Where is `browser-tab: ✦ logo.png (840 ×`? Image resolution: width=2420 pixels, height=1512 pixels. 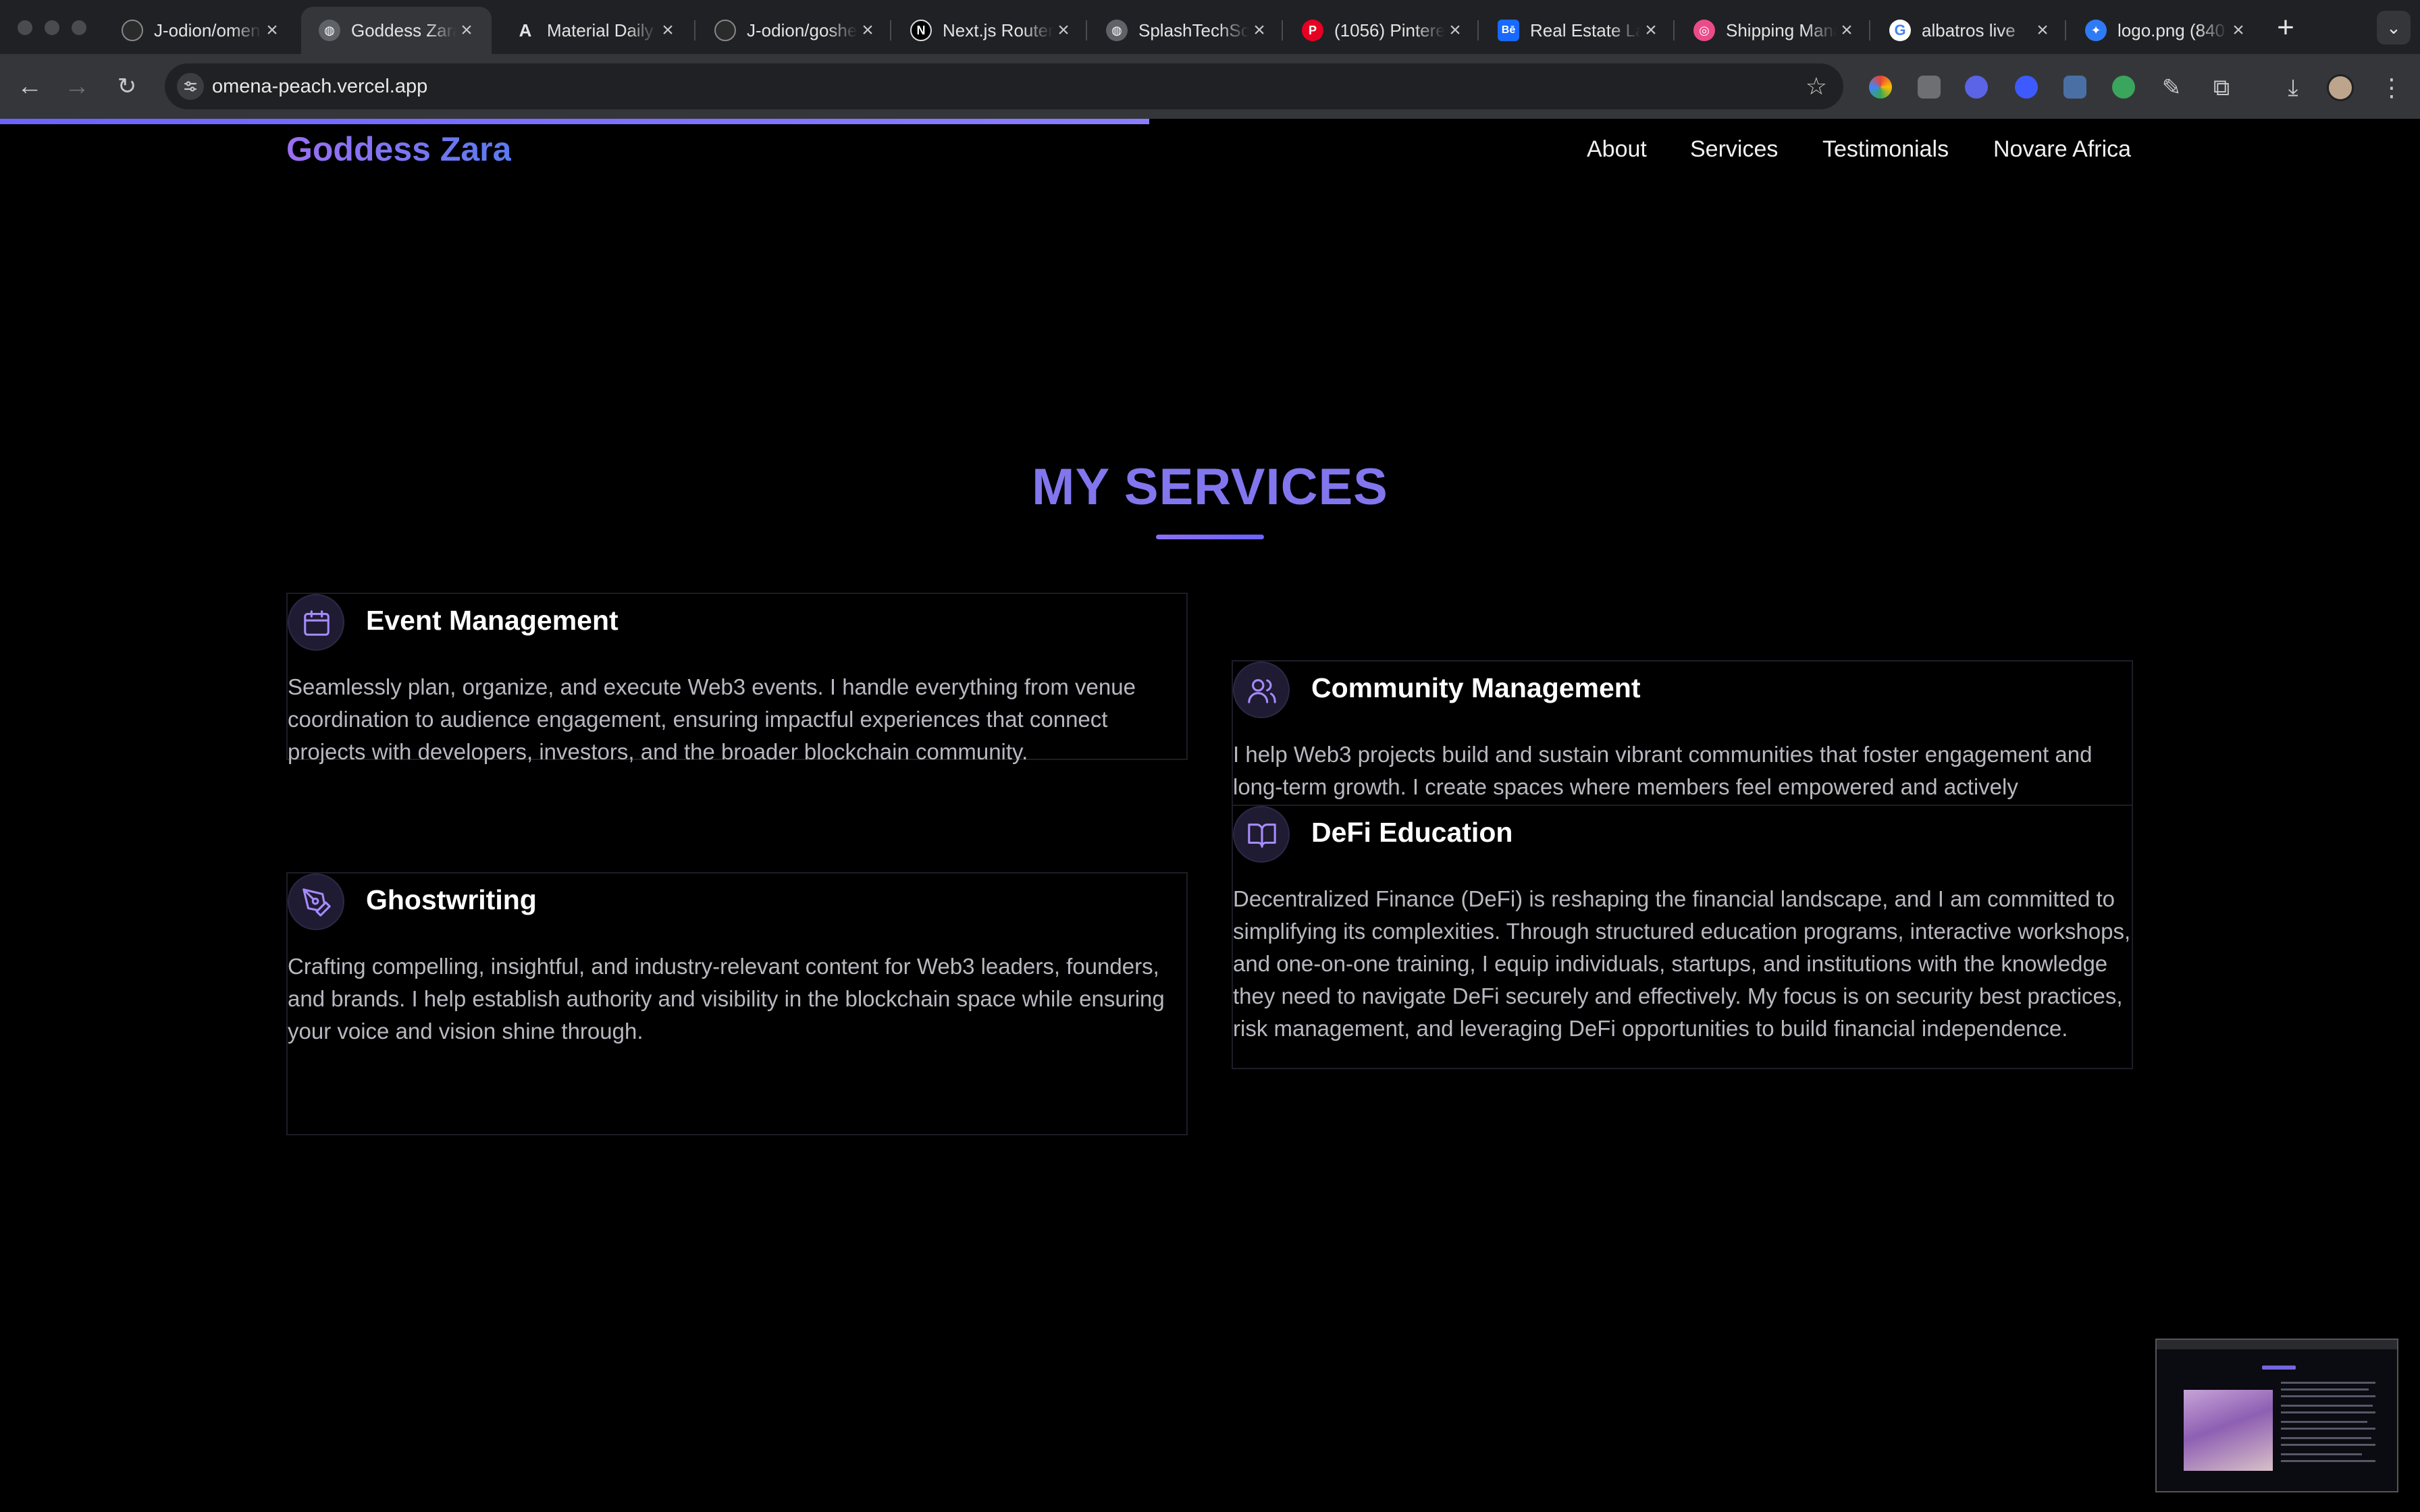 browser-tab: ✦ logo.png (840 × is located at coordinates (2165, 30).